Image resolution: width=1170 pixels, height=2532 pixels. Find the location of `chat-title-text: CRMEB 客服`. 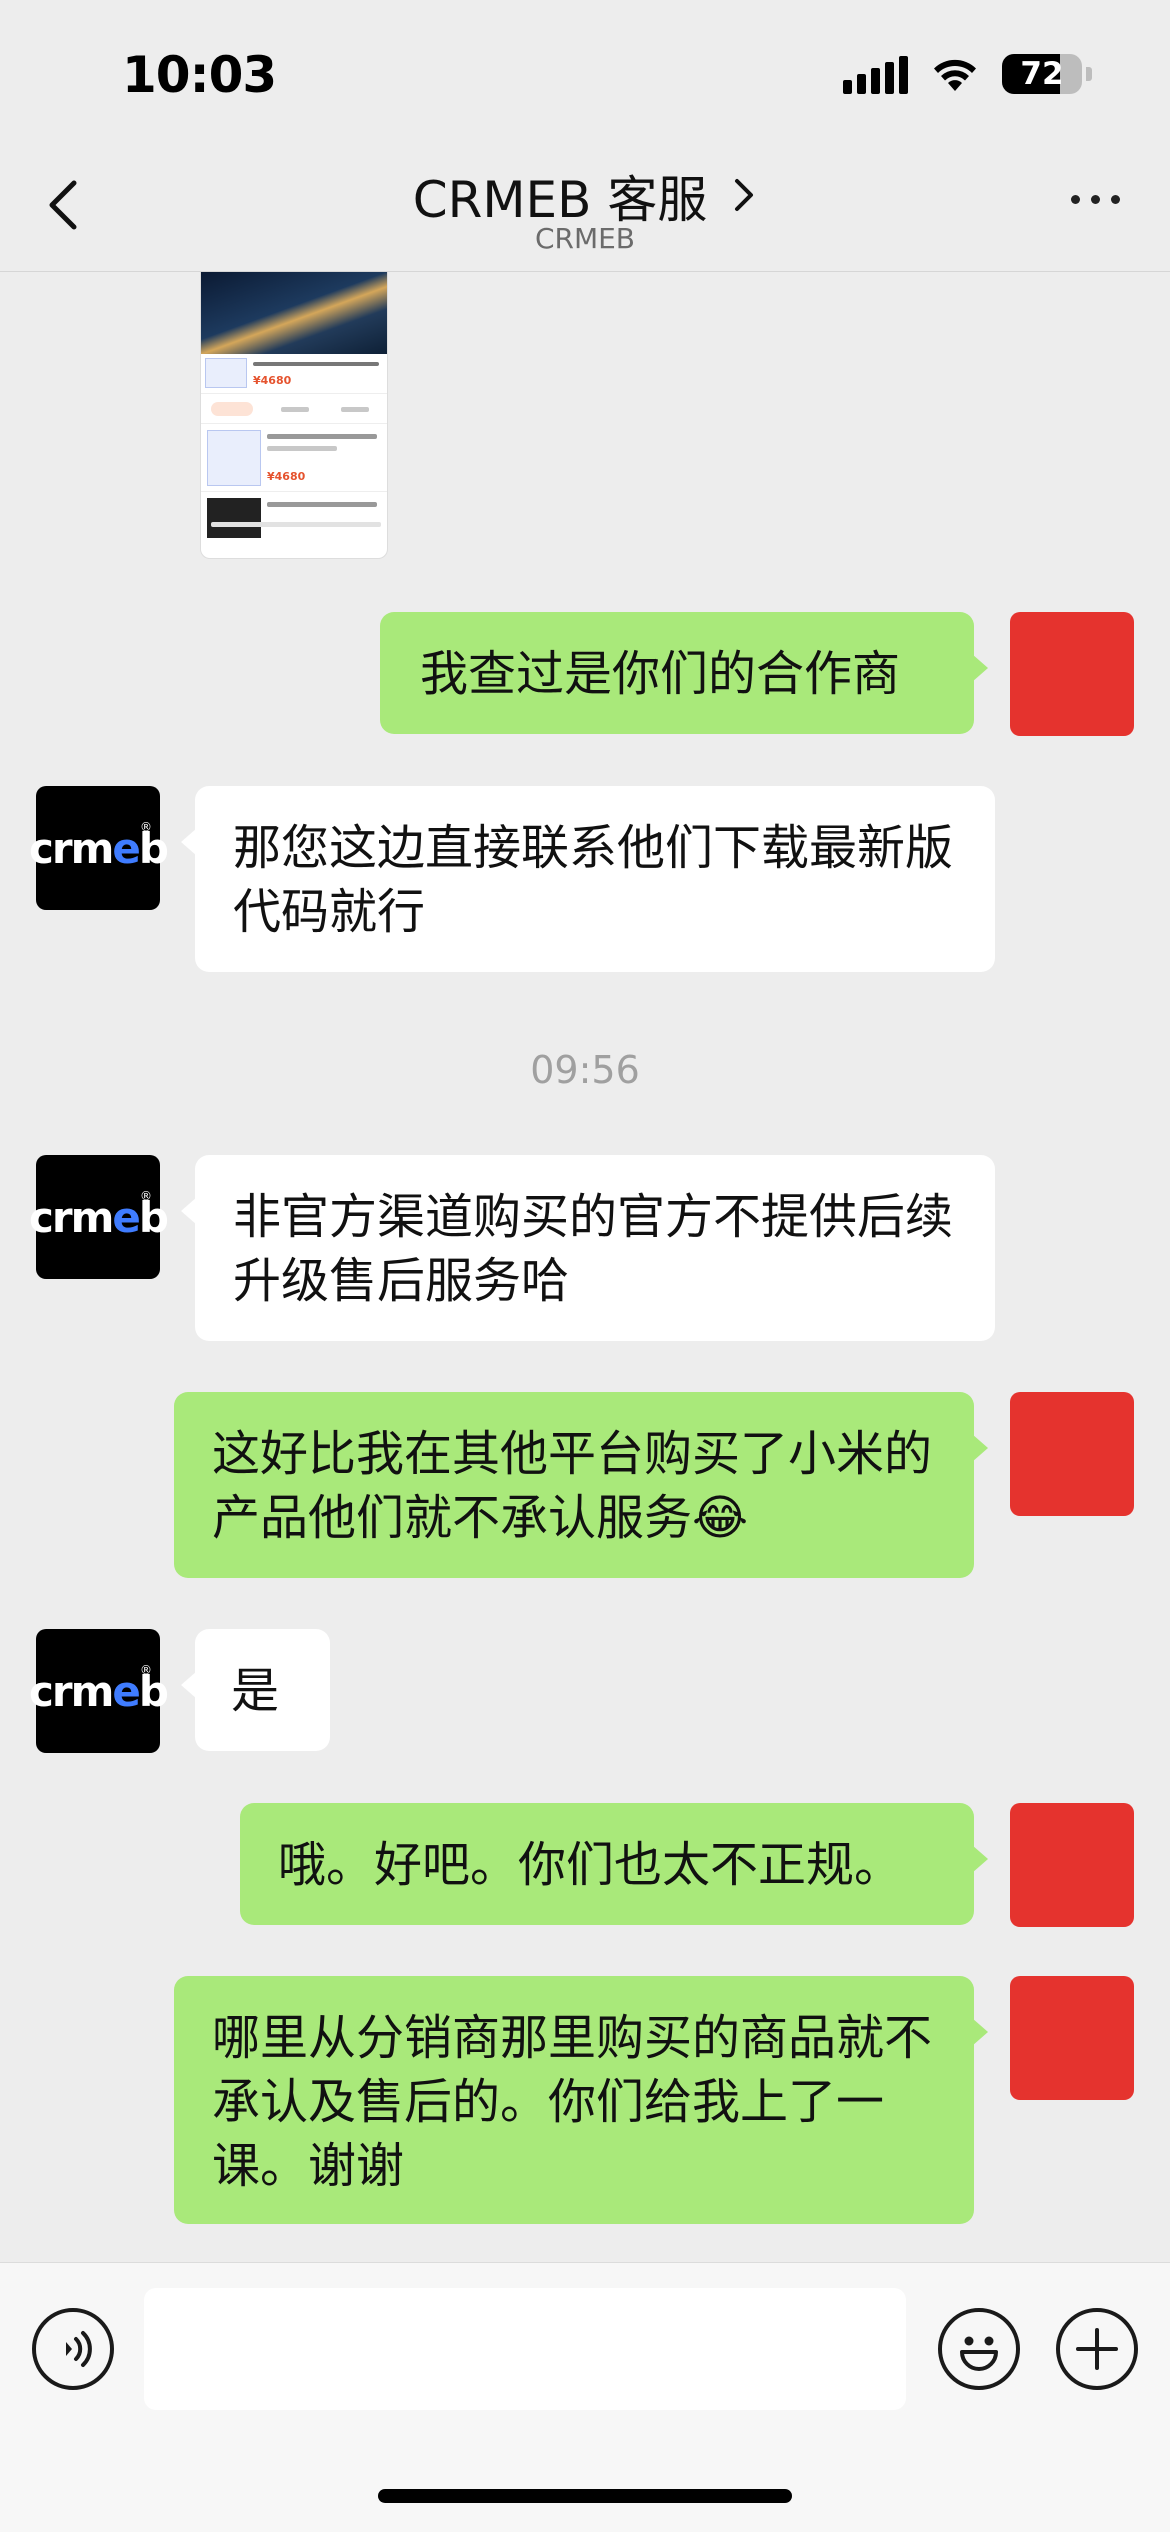

chat-title-text: CRMEB 客服 is located at coordinates (560, 200).